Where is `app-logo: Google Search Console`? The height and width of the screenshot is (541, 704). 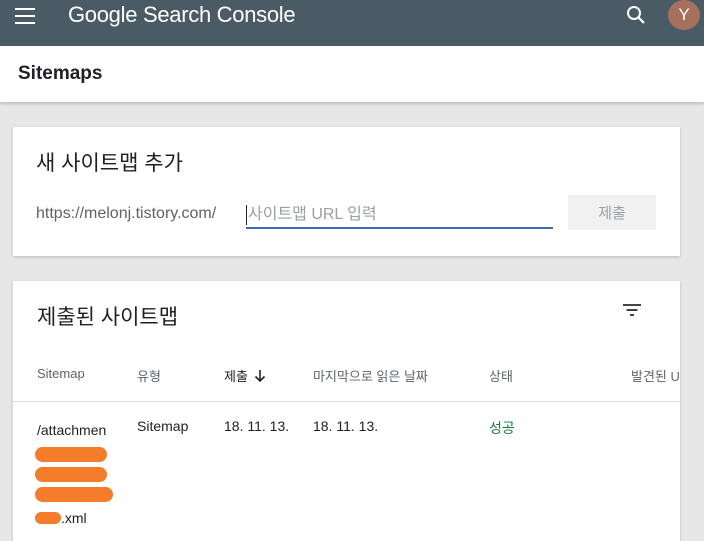 app-logo: Google Search Console is located at coordinates (182, 15).